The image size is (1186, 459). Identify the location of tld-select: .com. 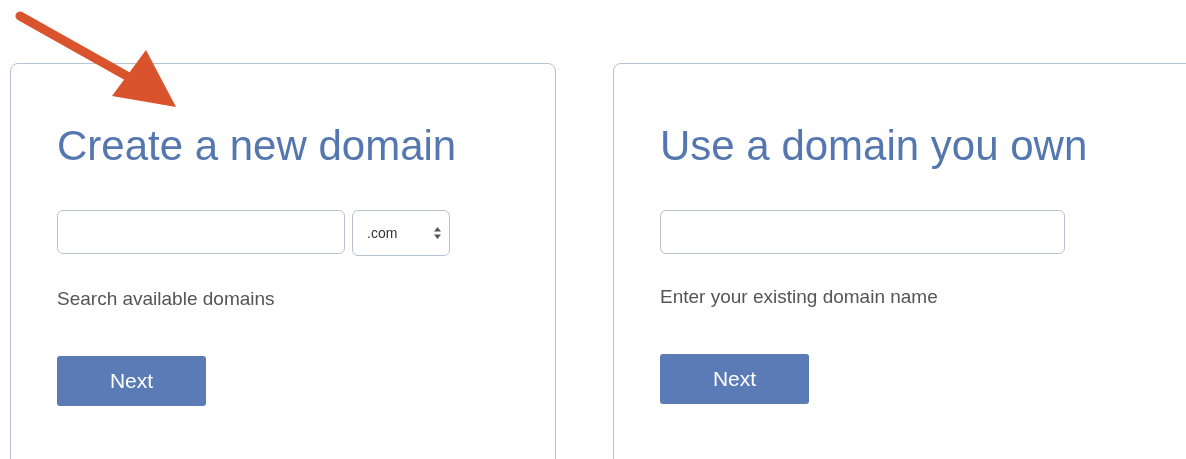
(401, 233).